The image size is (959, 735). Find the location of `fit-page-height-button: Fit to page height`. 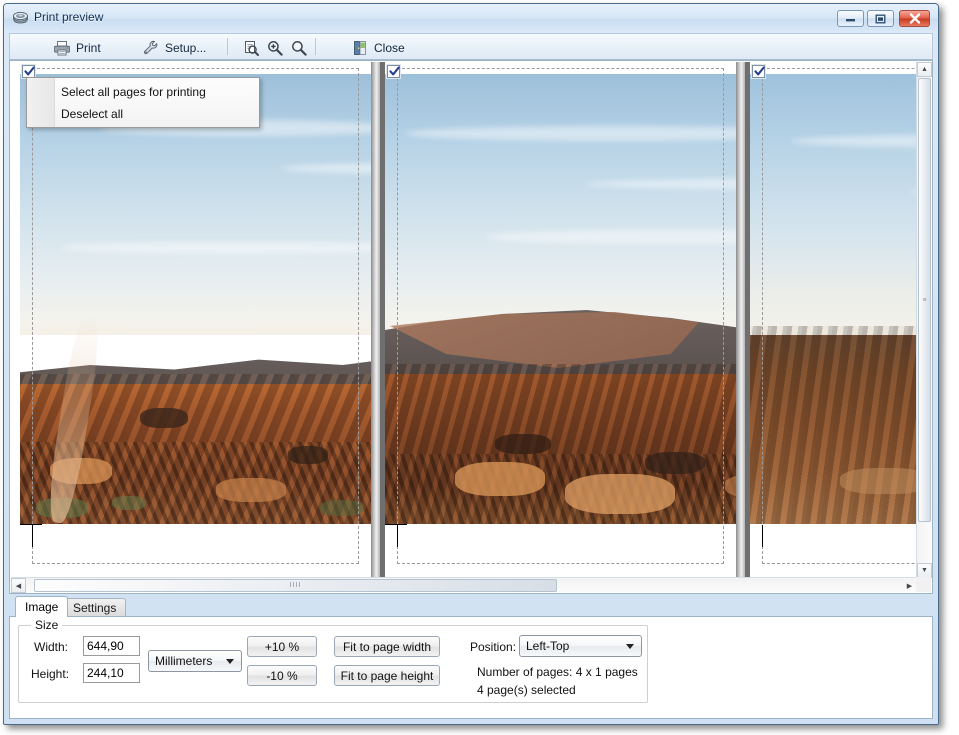

fit-page-height-button: Fit to page height is located at coordinates (387, 675).